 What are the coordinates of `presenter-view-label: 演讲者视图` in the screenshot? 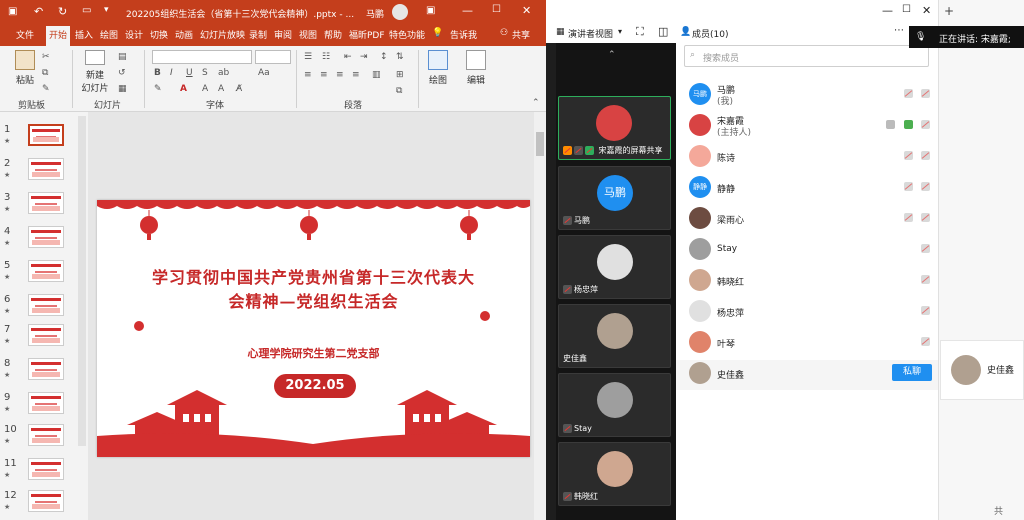 It's located at (590, 33).